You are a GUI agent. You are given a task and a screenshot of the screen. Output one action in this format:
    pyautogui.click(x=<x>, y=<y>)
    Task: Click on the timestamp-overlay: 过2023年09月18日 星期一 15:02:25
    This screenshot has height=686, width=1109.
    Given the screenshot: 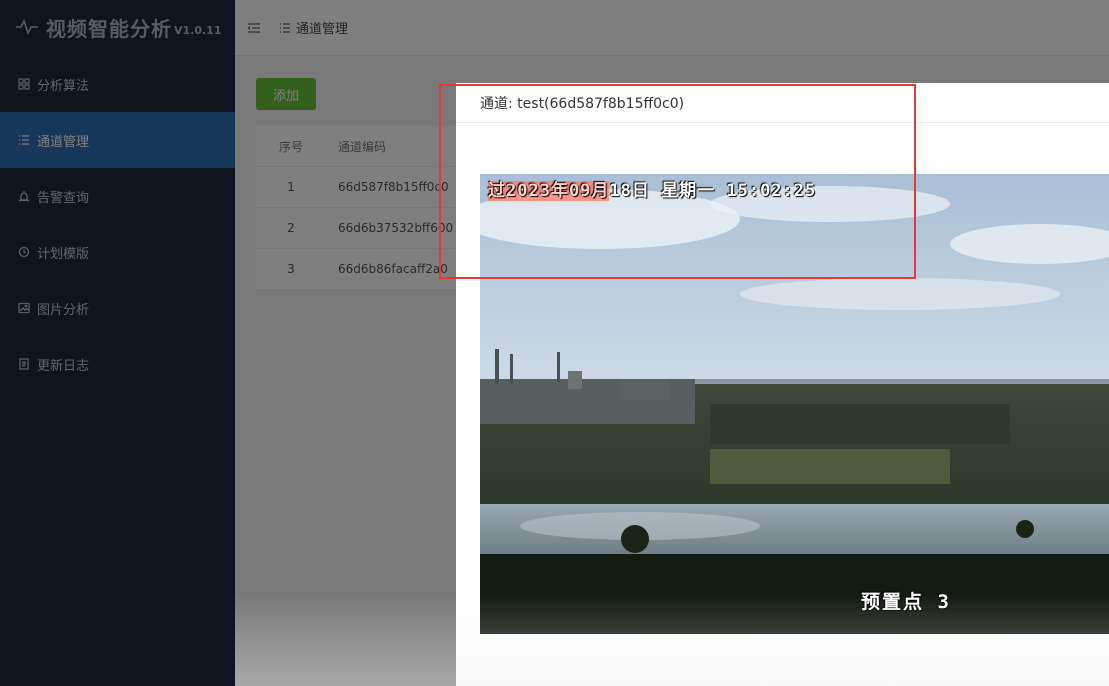 What is the action you would take?
    pyautogui.click(x=652, y=188)
    